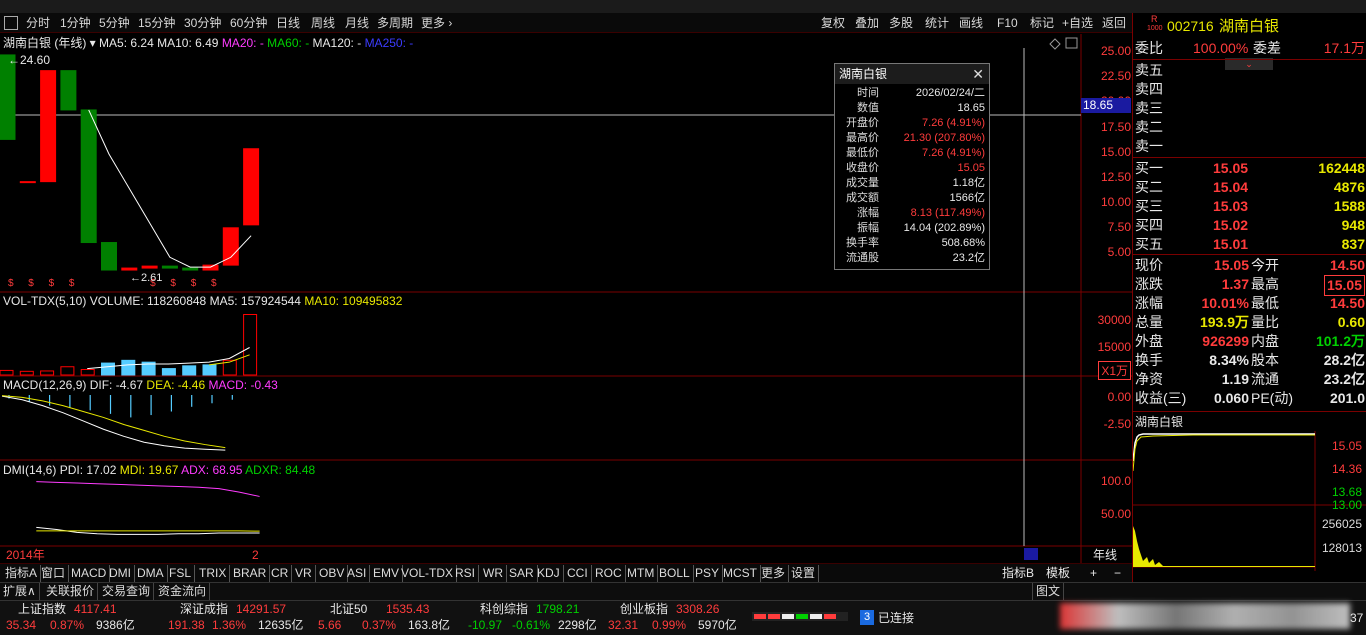 Image resolution: width=1366 pixels, height=635 pixels. Describe the element at coordinates (466, 573) in the screenshot. I see `indicator-tab: RSI` at that location.